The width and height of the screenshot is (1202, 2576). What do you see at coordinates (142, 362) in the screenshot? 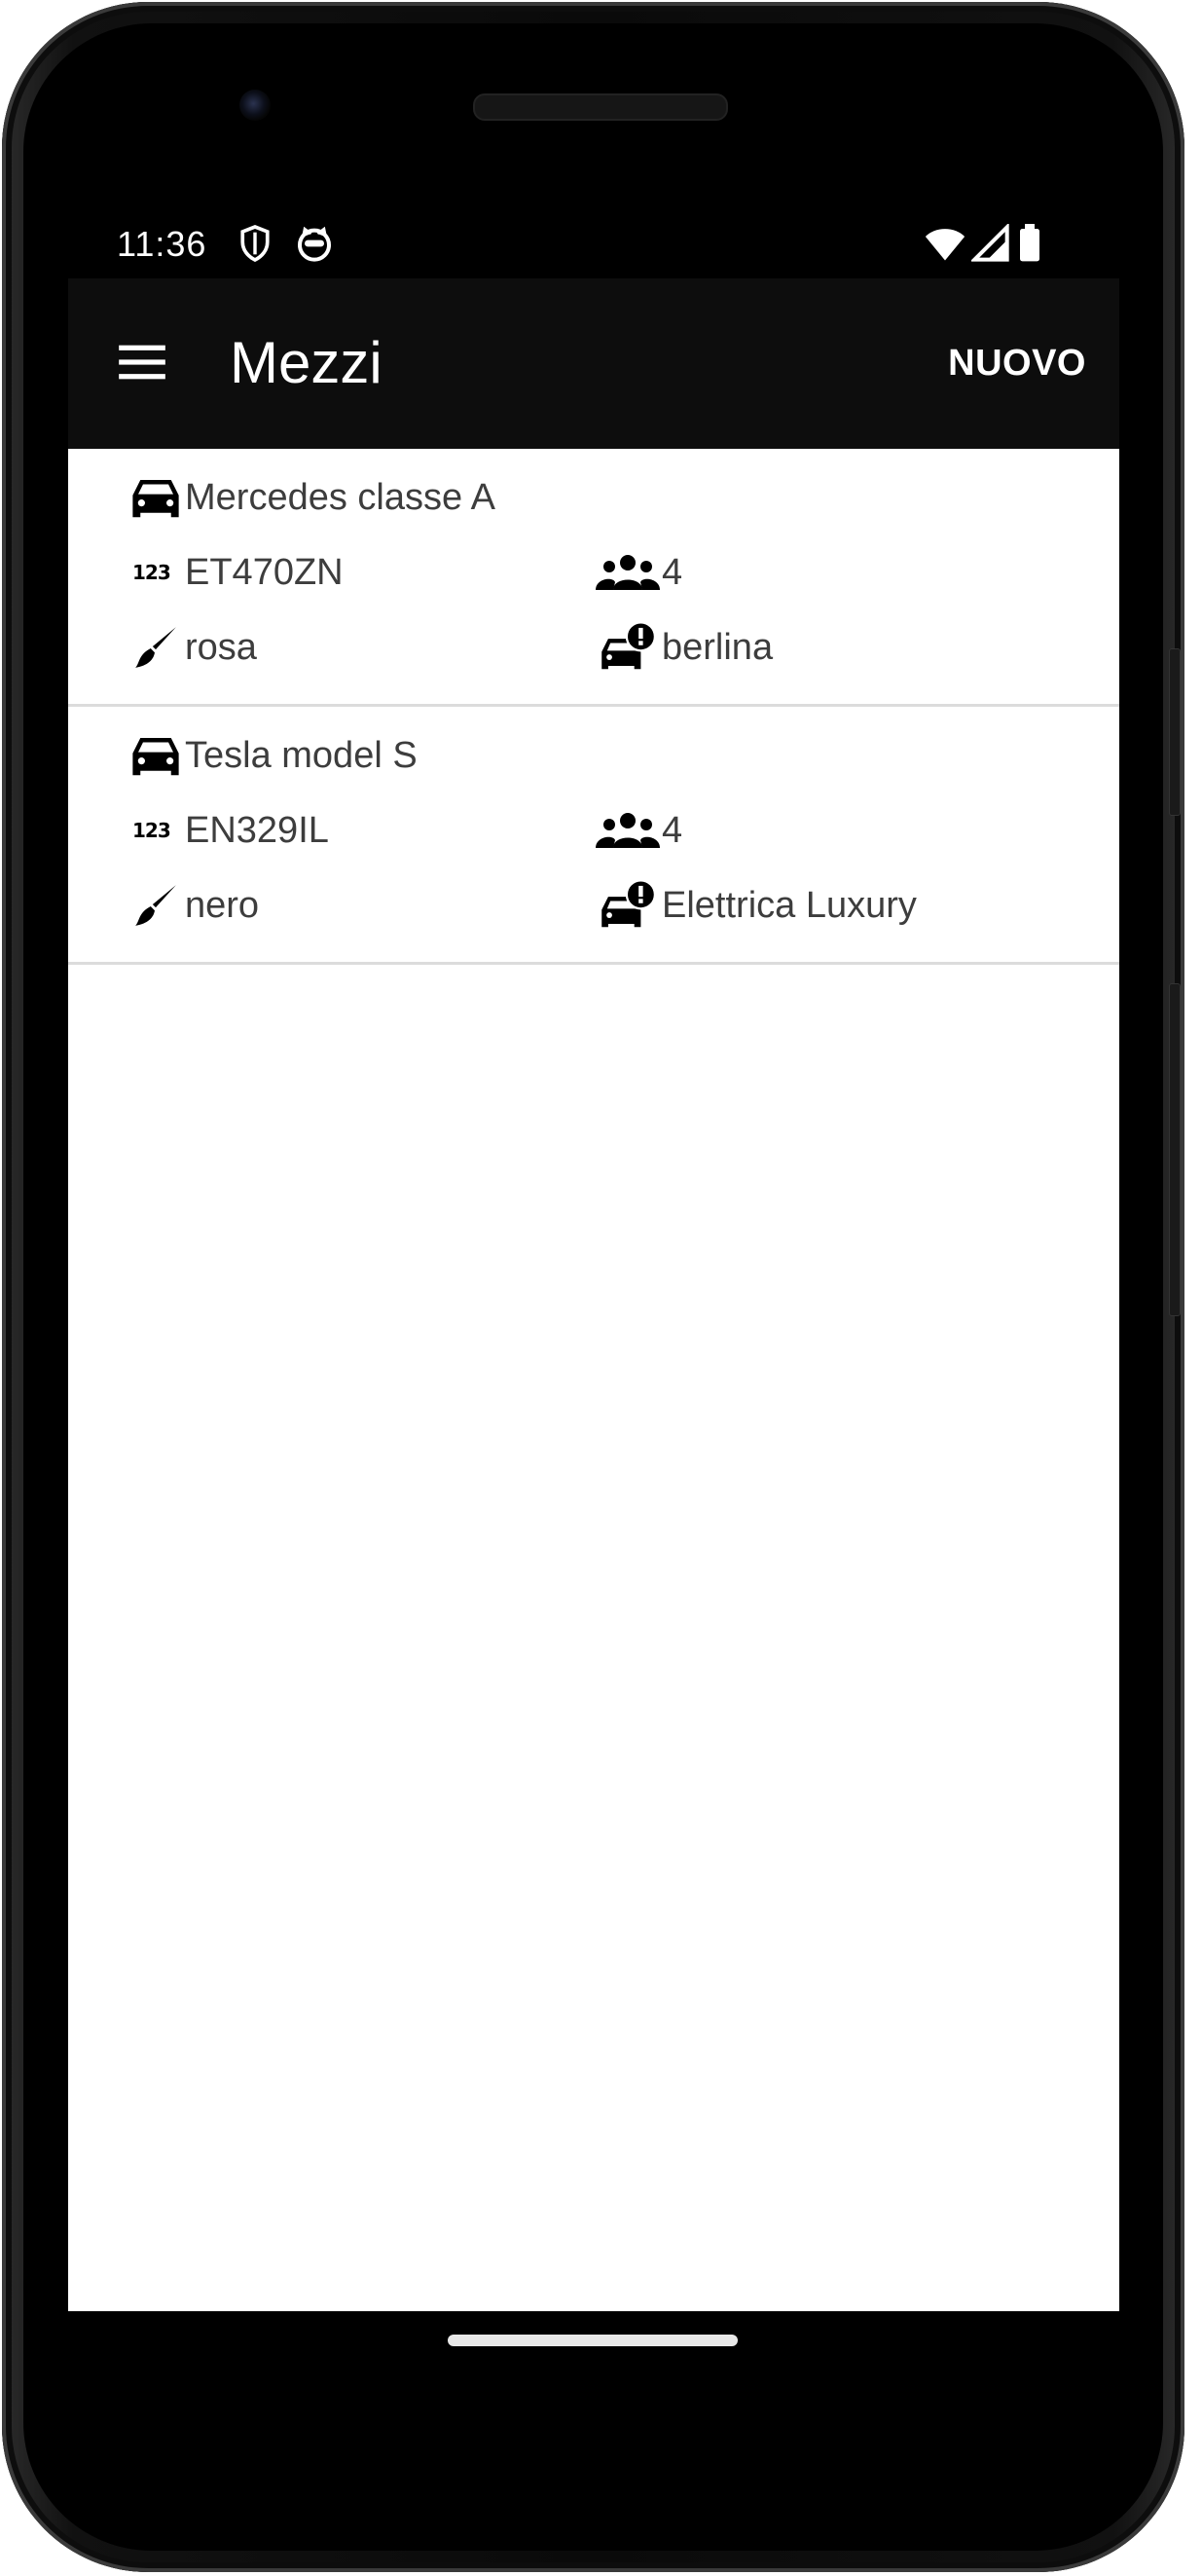
I see `hamburger-menu-icon` at bounding box center [142, 362].